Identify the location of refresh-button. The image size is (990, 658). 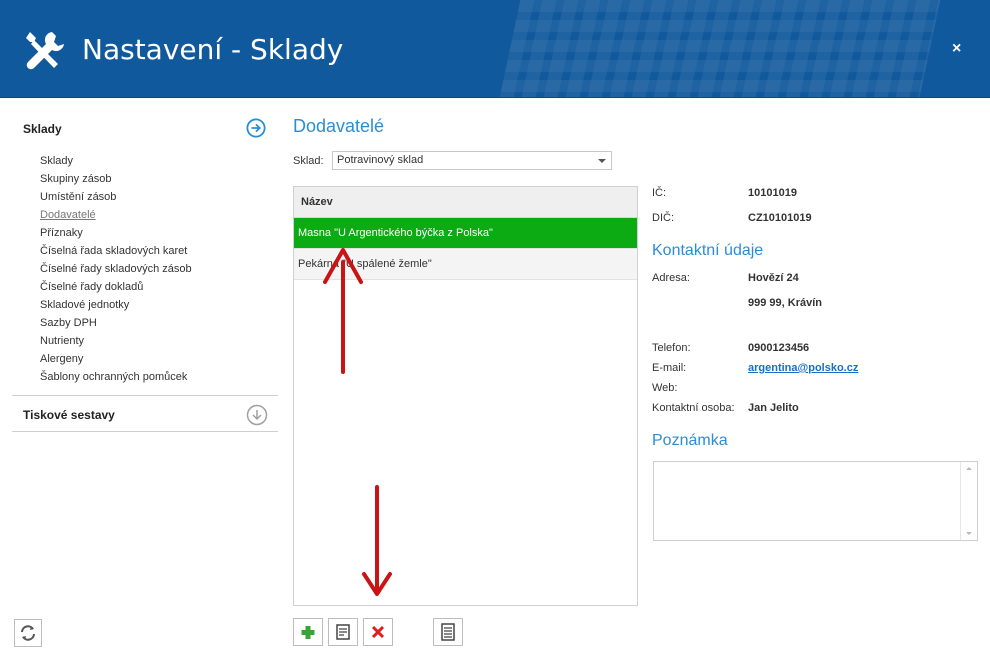
(28, 633).